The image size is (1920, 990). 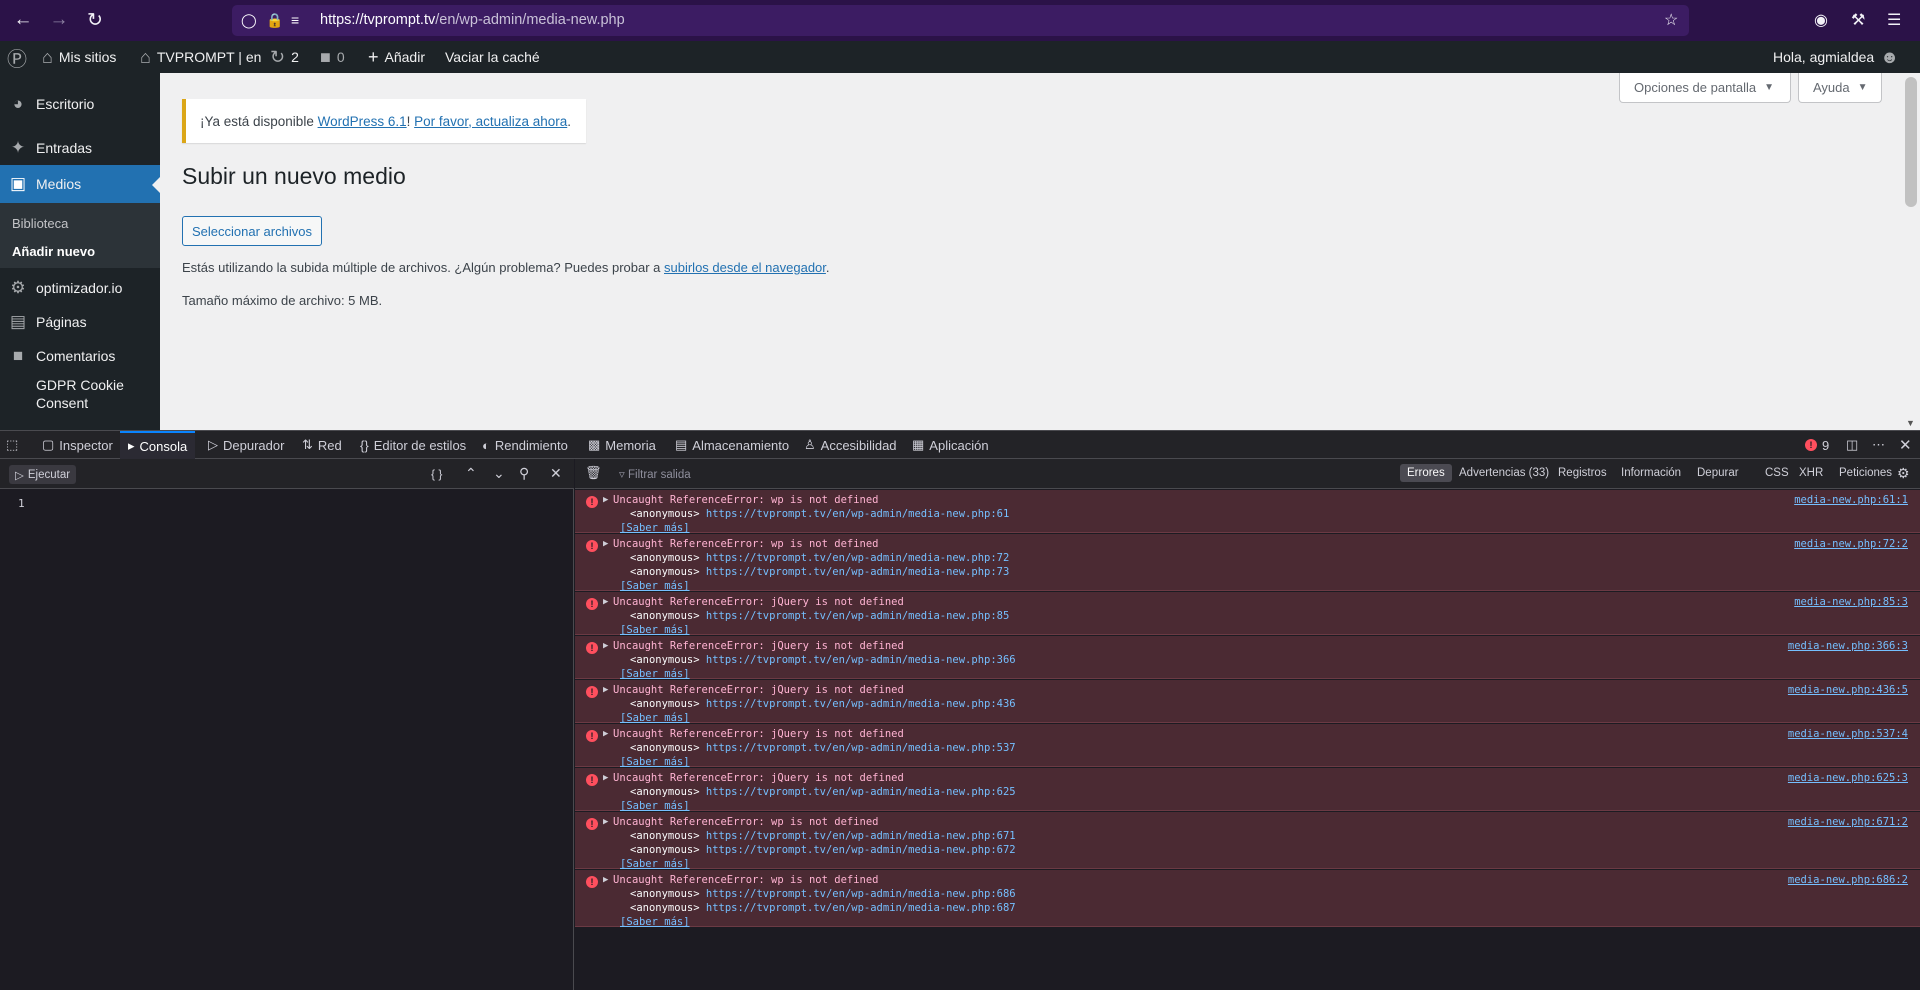 What do you see at coordinates (1811, 473) in the screenshot?
I see `filter-xhr: XHR` at bounding box center [1811, 473].